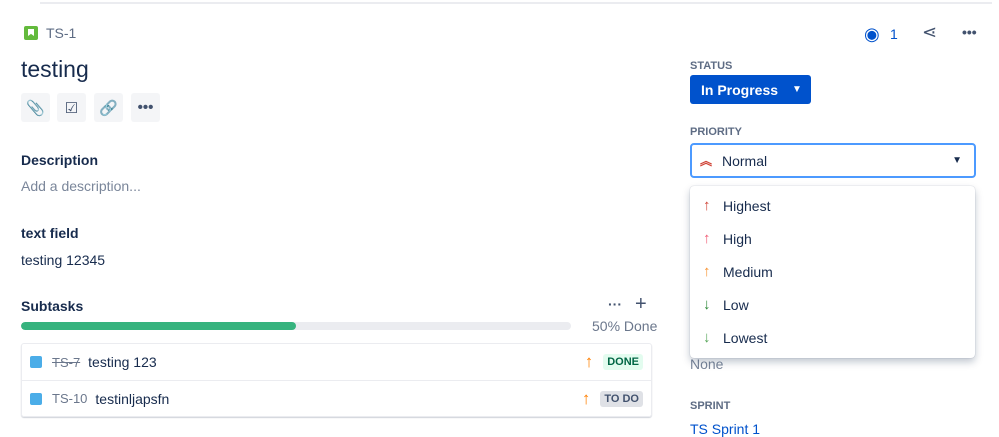 This screenshot has height=437, width=999. What do you see at coordinates (625, 326) in the screenshot?
I see `progress-text: 50% Done` at bounding box center [625, 326].